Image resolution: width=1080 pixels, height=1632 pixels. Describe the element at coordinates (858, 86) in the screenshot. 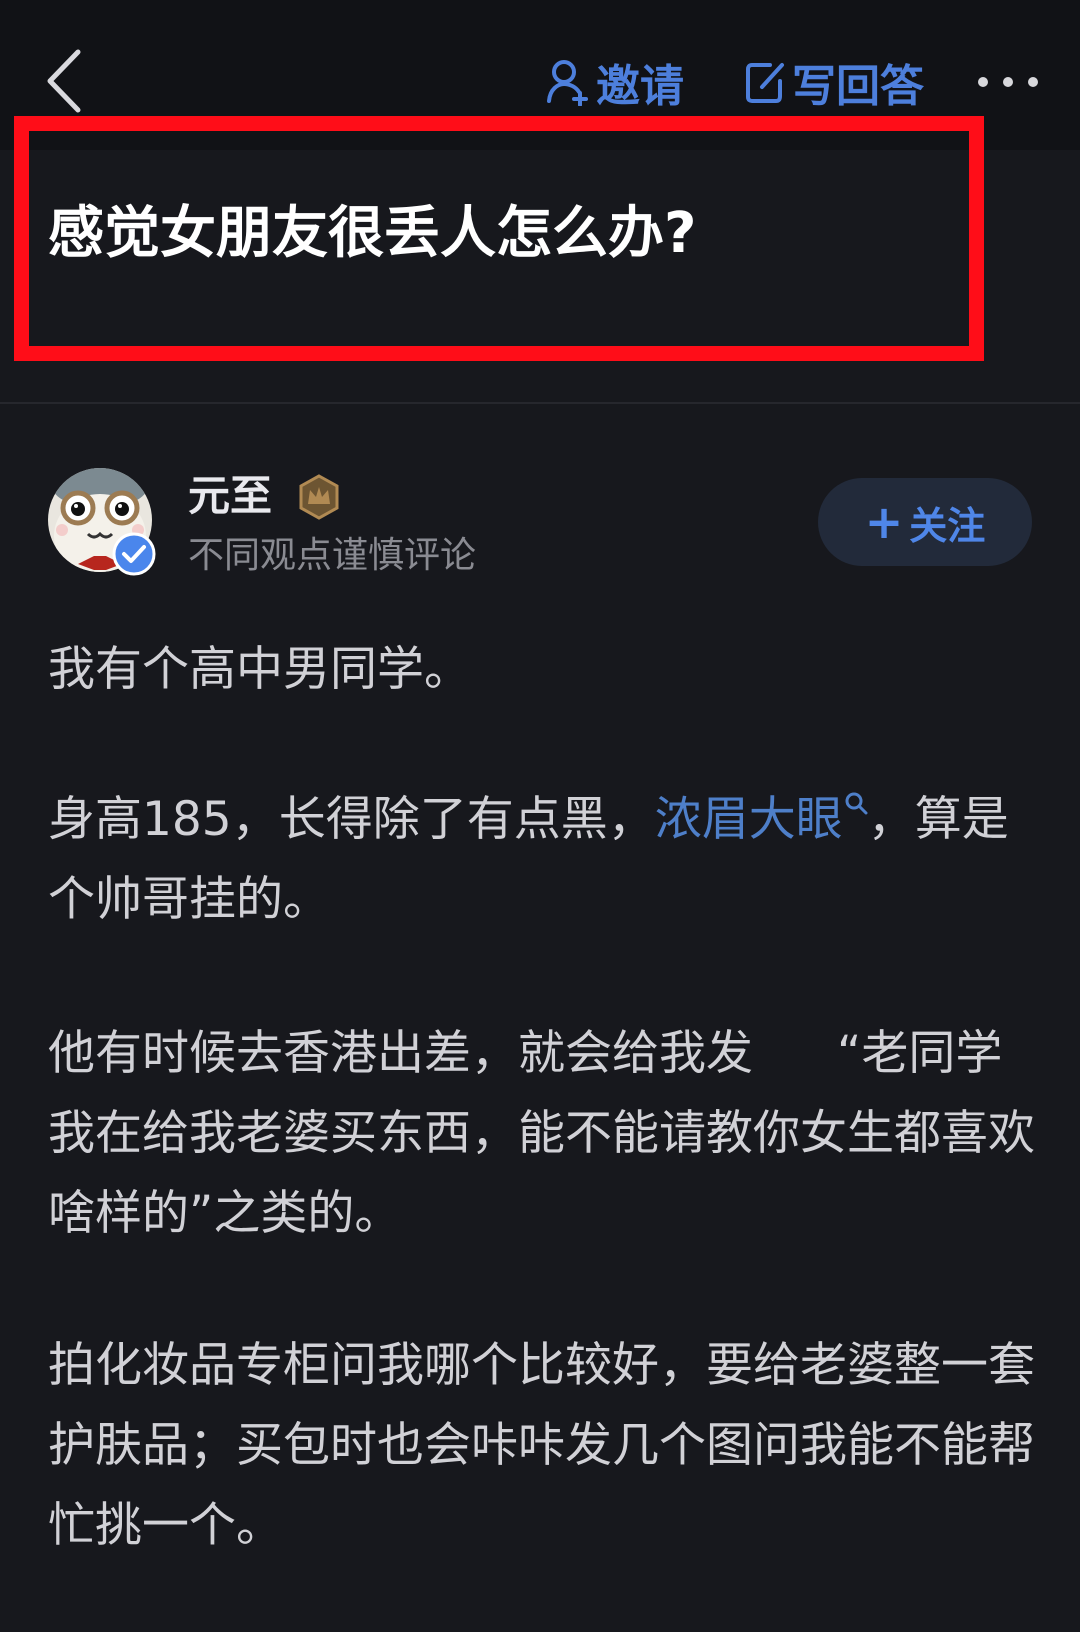

I see `write-answer-label: 写回答` at that location.